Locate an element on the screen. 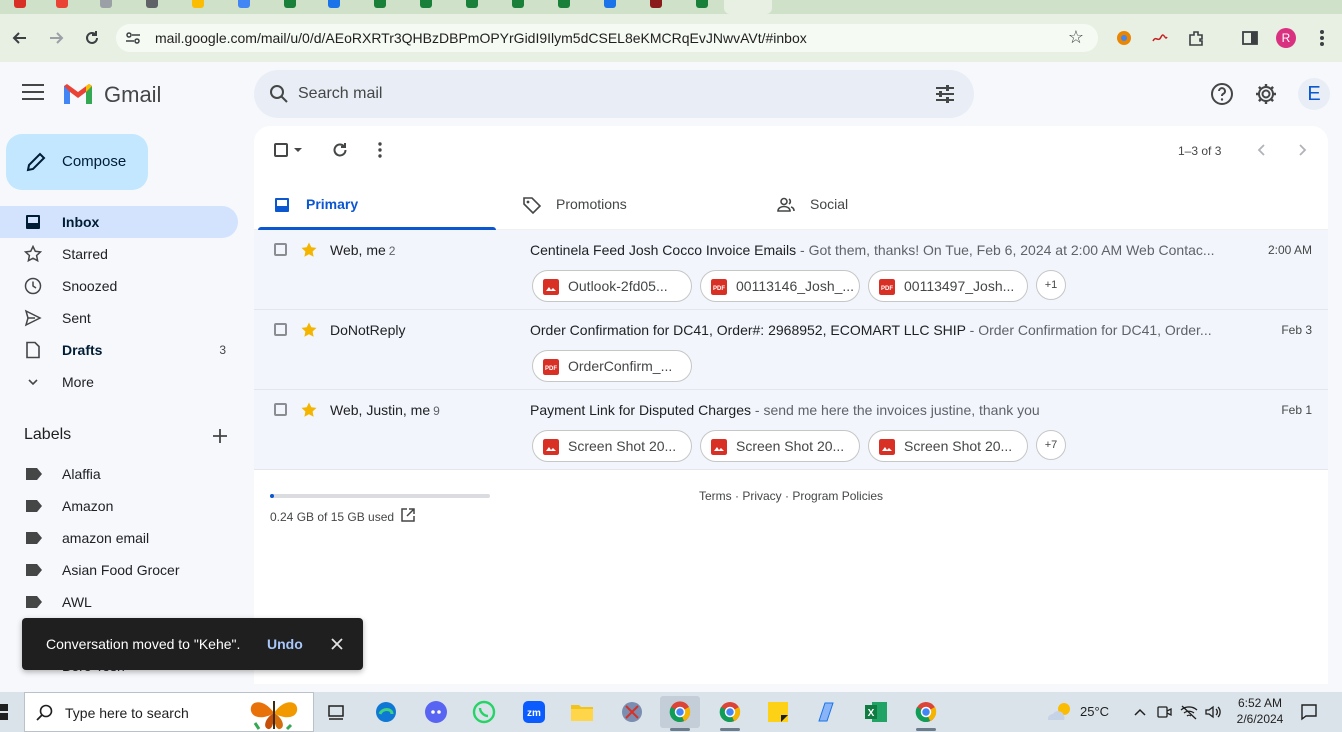  tab-promotions: Promotions is located at coordinates (625, 206).